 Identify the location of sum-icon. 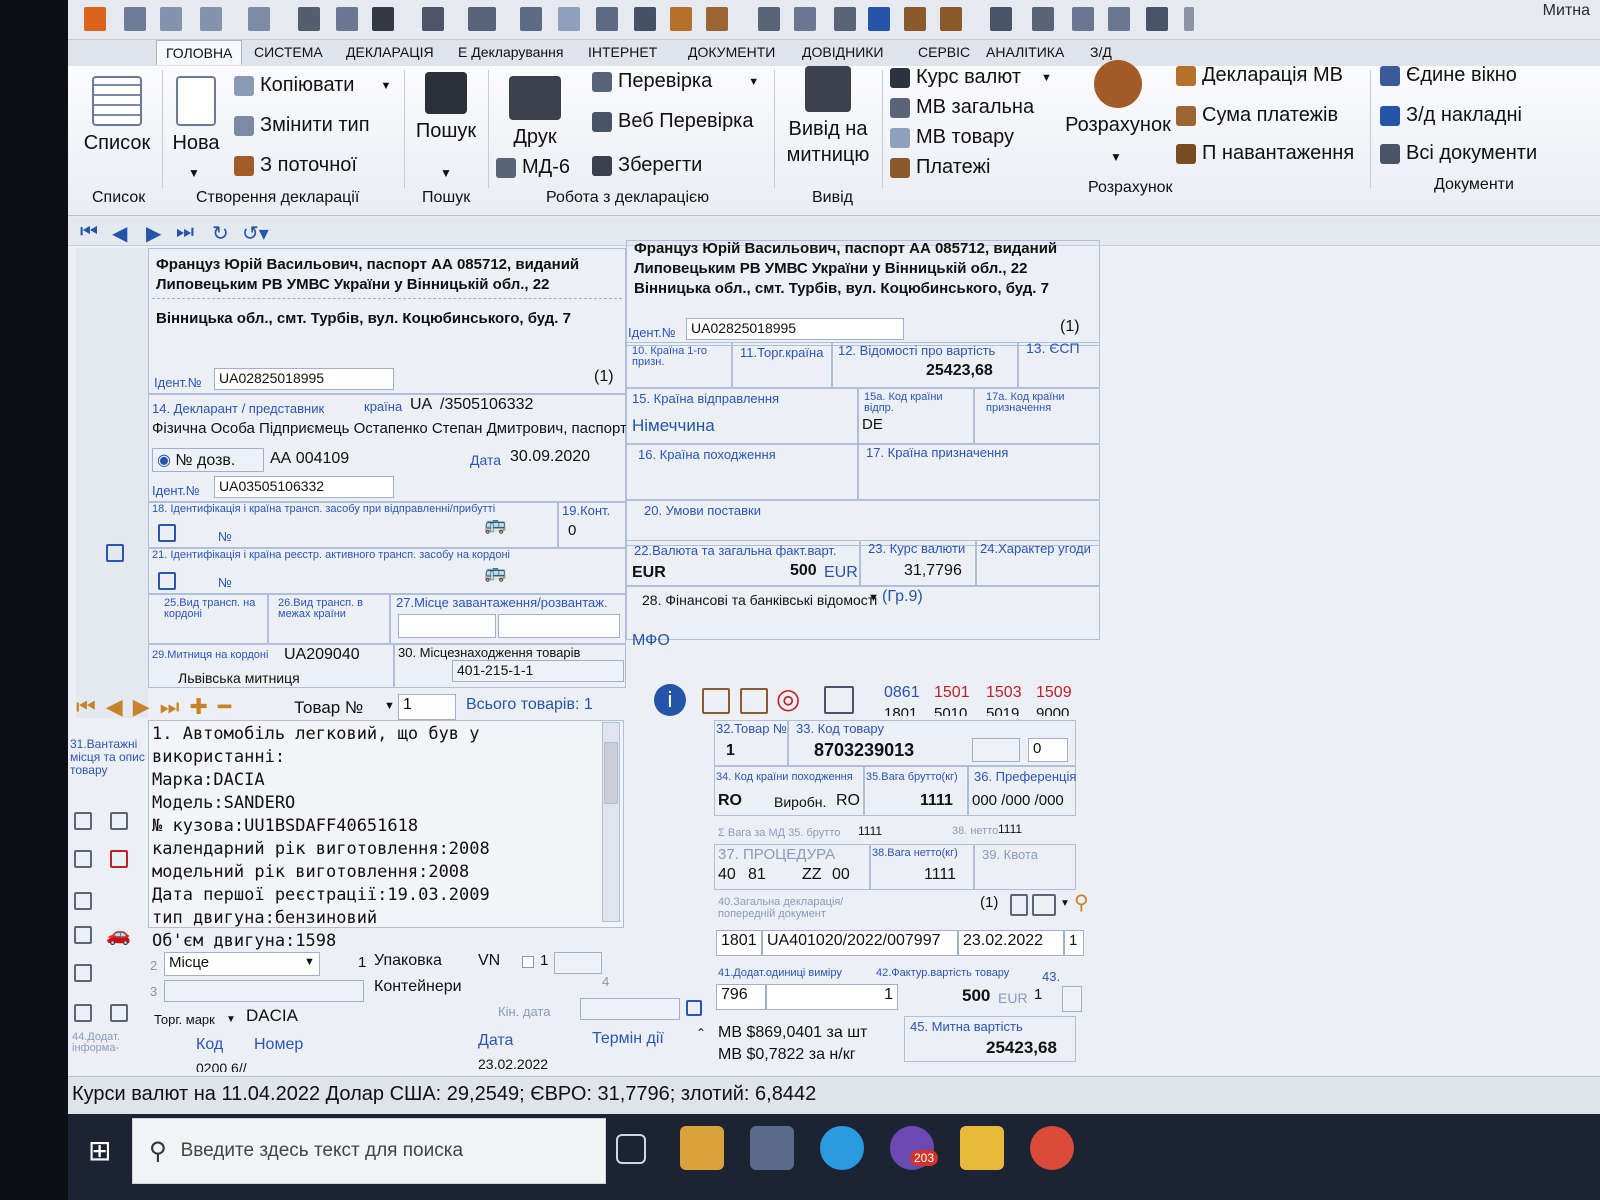
(717, 19).